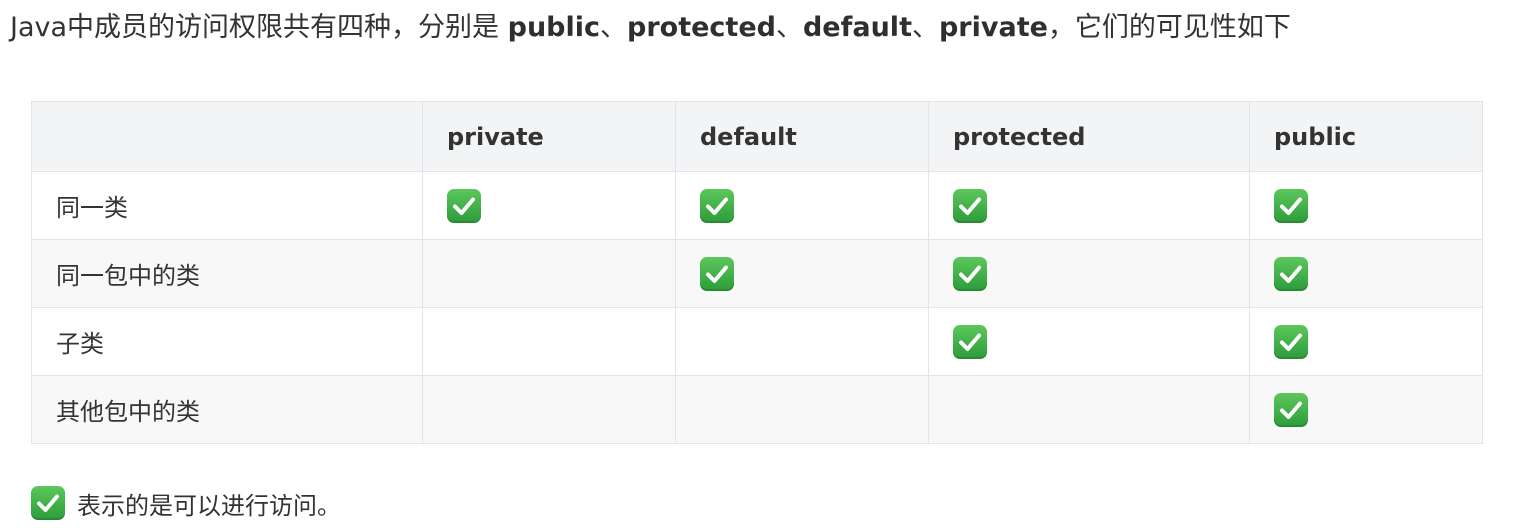  Describe the element at coordinates (227, 136) in the screenshot. I see `header-cell-empty` at that location.